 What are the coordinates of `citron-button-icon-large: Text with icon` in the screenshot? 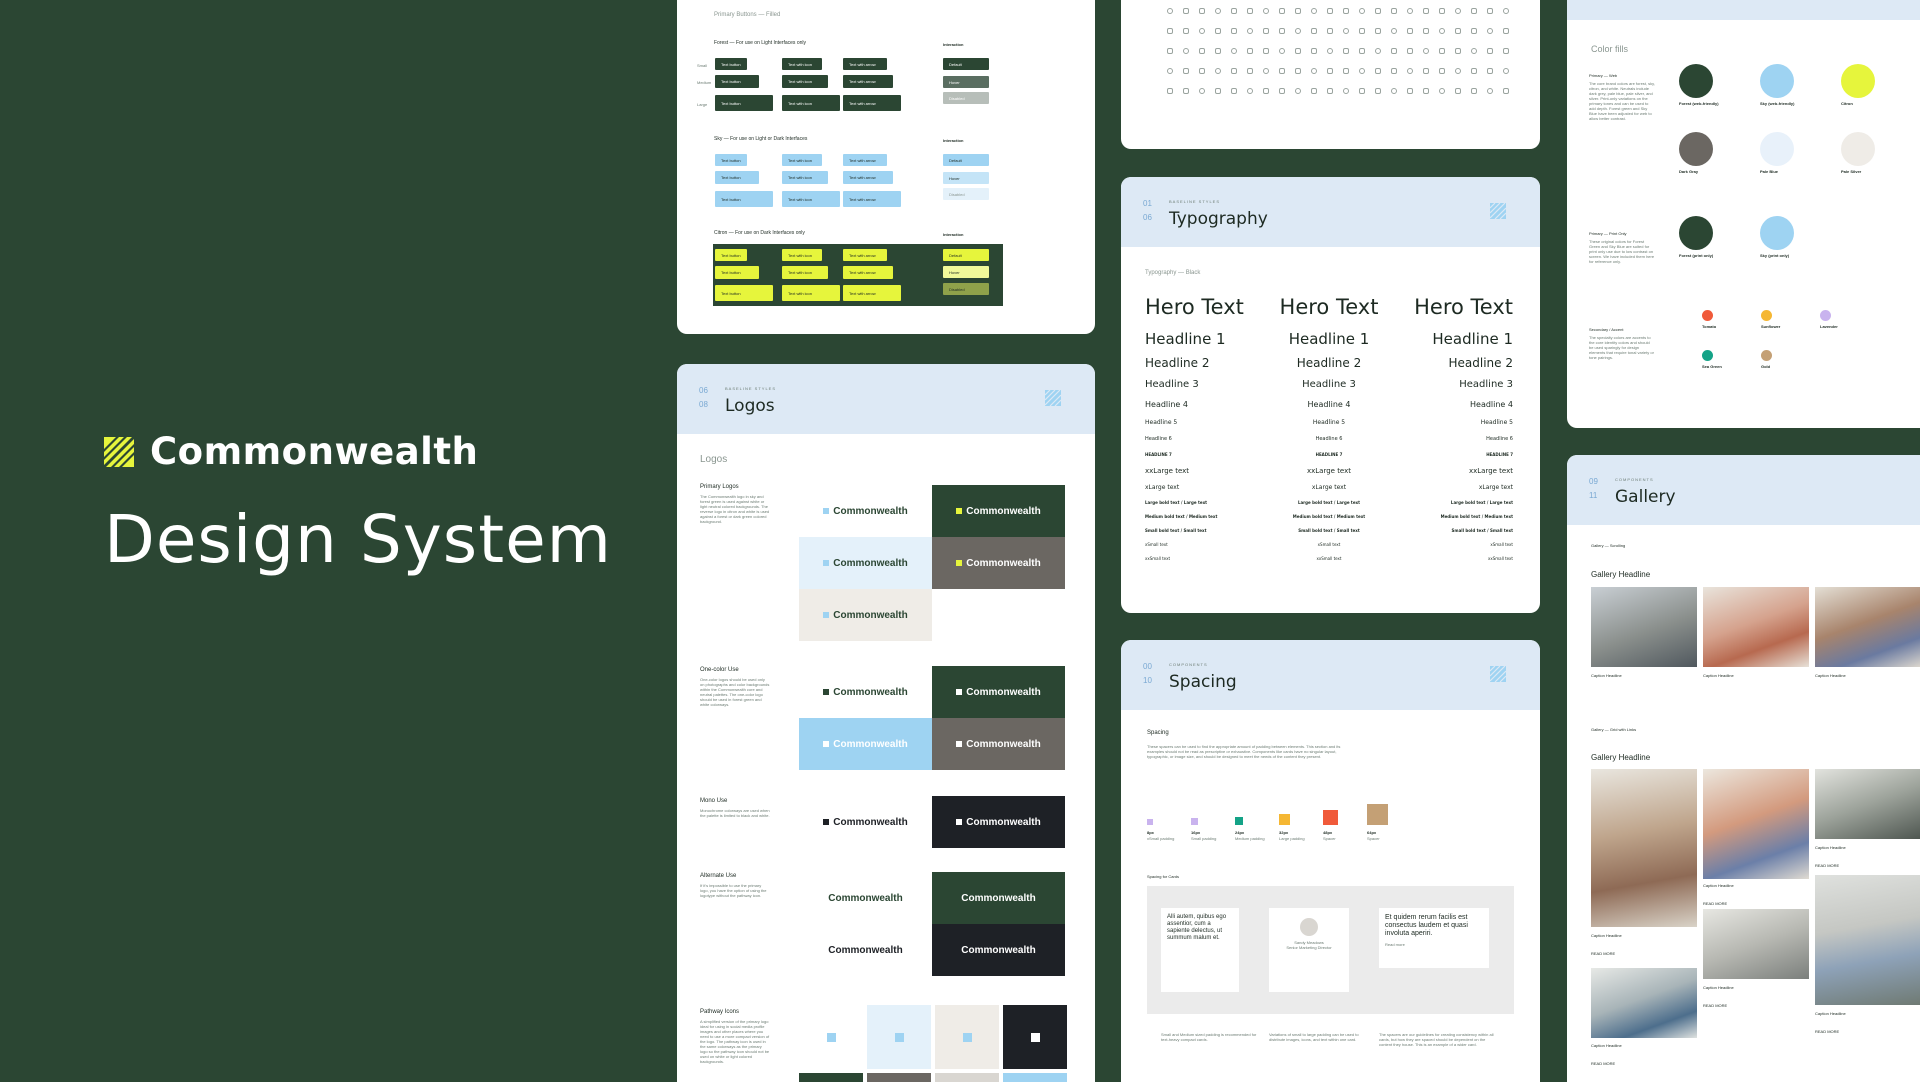 It's located at (811, 293).